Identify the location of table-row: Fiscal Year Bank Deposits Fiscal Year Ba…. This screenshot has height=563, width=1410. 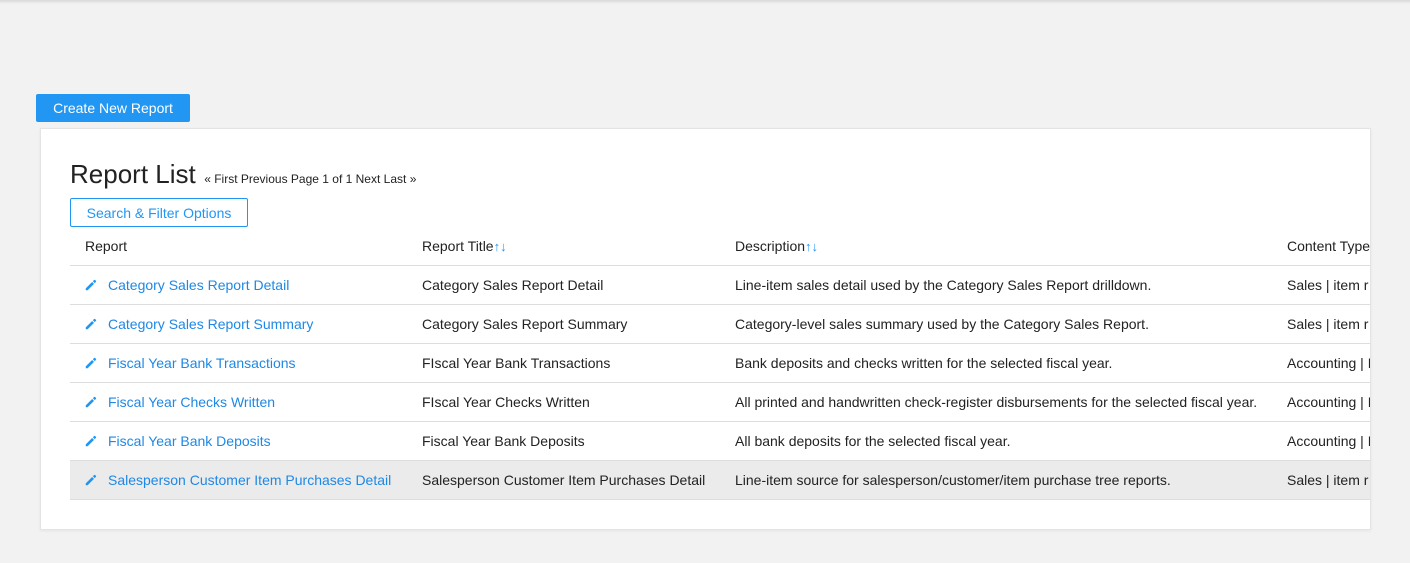
(720, 441).